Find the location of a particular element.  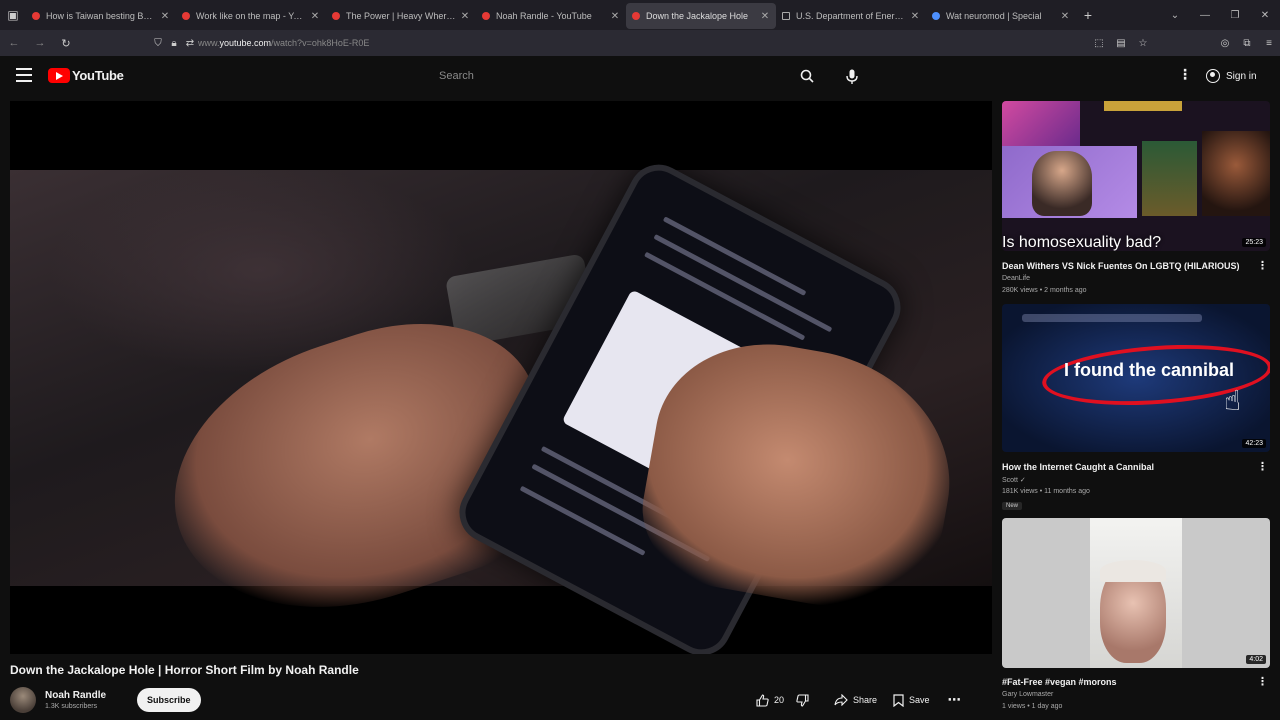

shield-icon: ⛉ is located at coordinates (158, 43).